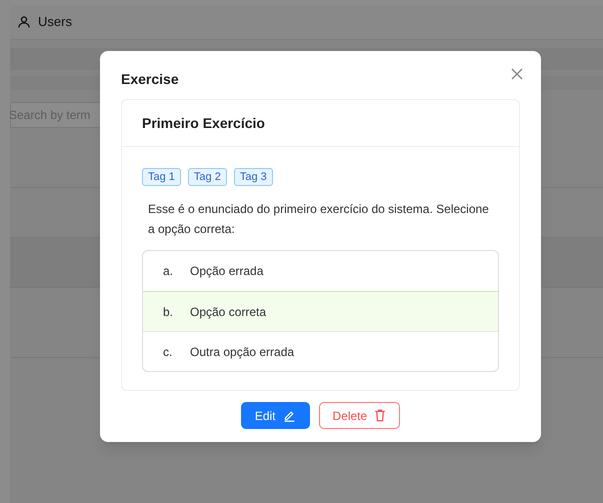  I want to click on tag: Tag 3, so click(253, 177).